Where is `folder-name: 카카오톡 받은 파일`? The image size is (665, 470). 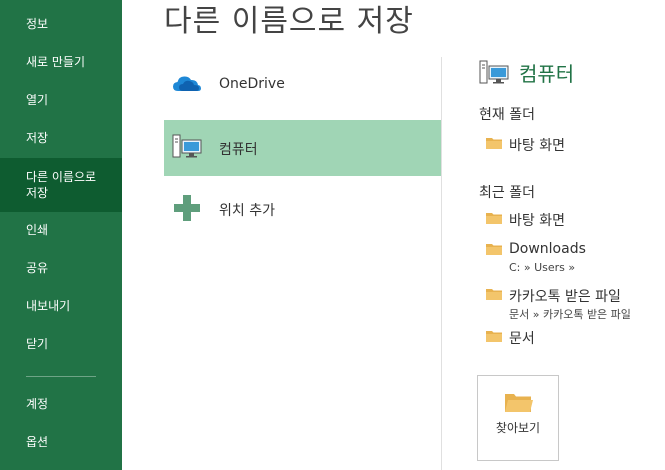
folder-name: 카카오톡 받은 파일 is located at coordinates (565, 297).